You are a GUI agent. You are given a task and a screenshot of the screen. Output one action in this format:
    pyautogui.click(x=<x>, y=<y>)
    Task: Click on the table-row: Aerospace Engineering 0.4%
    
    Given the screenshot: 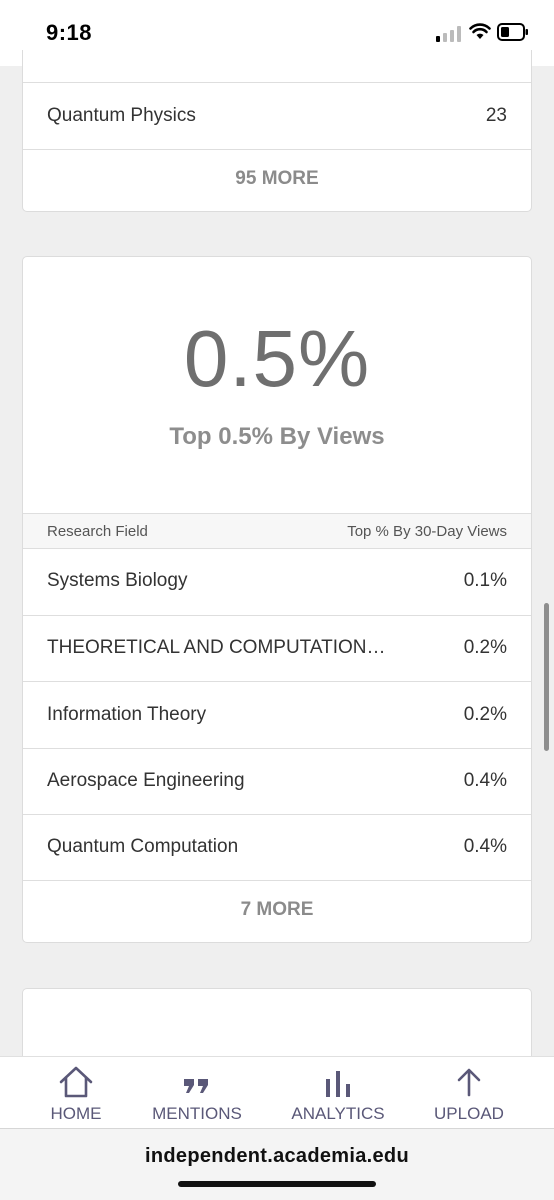 What is the action you would take?
    pyautogui.click(x=277, y=781)
    